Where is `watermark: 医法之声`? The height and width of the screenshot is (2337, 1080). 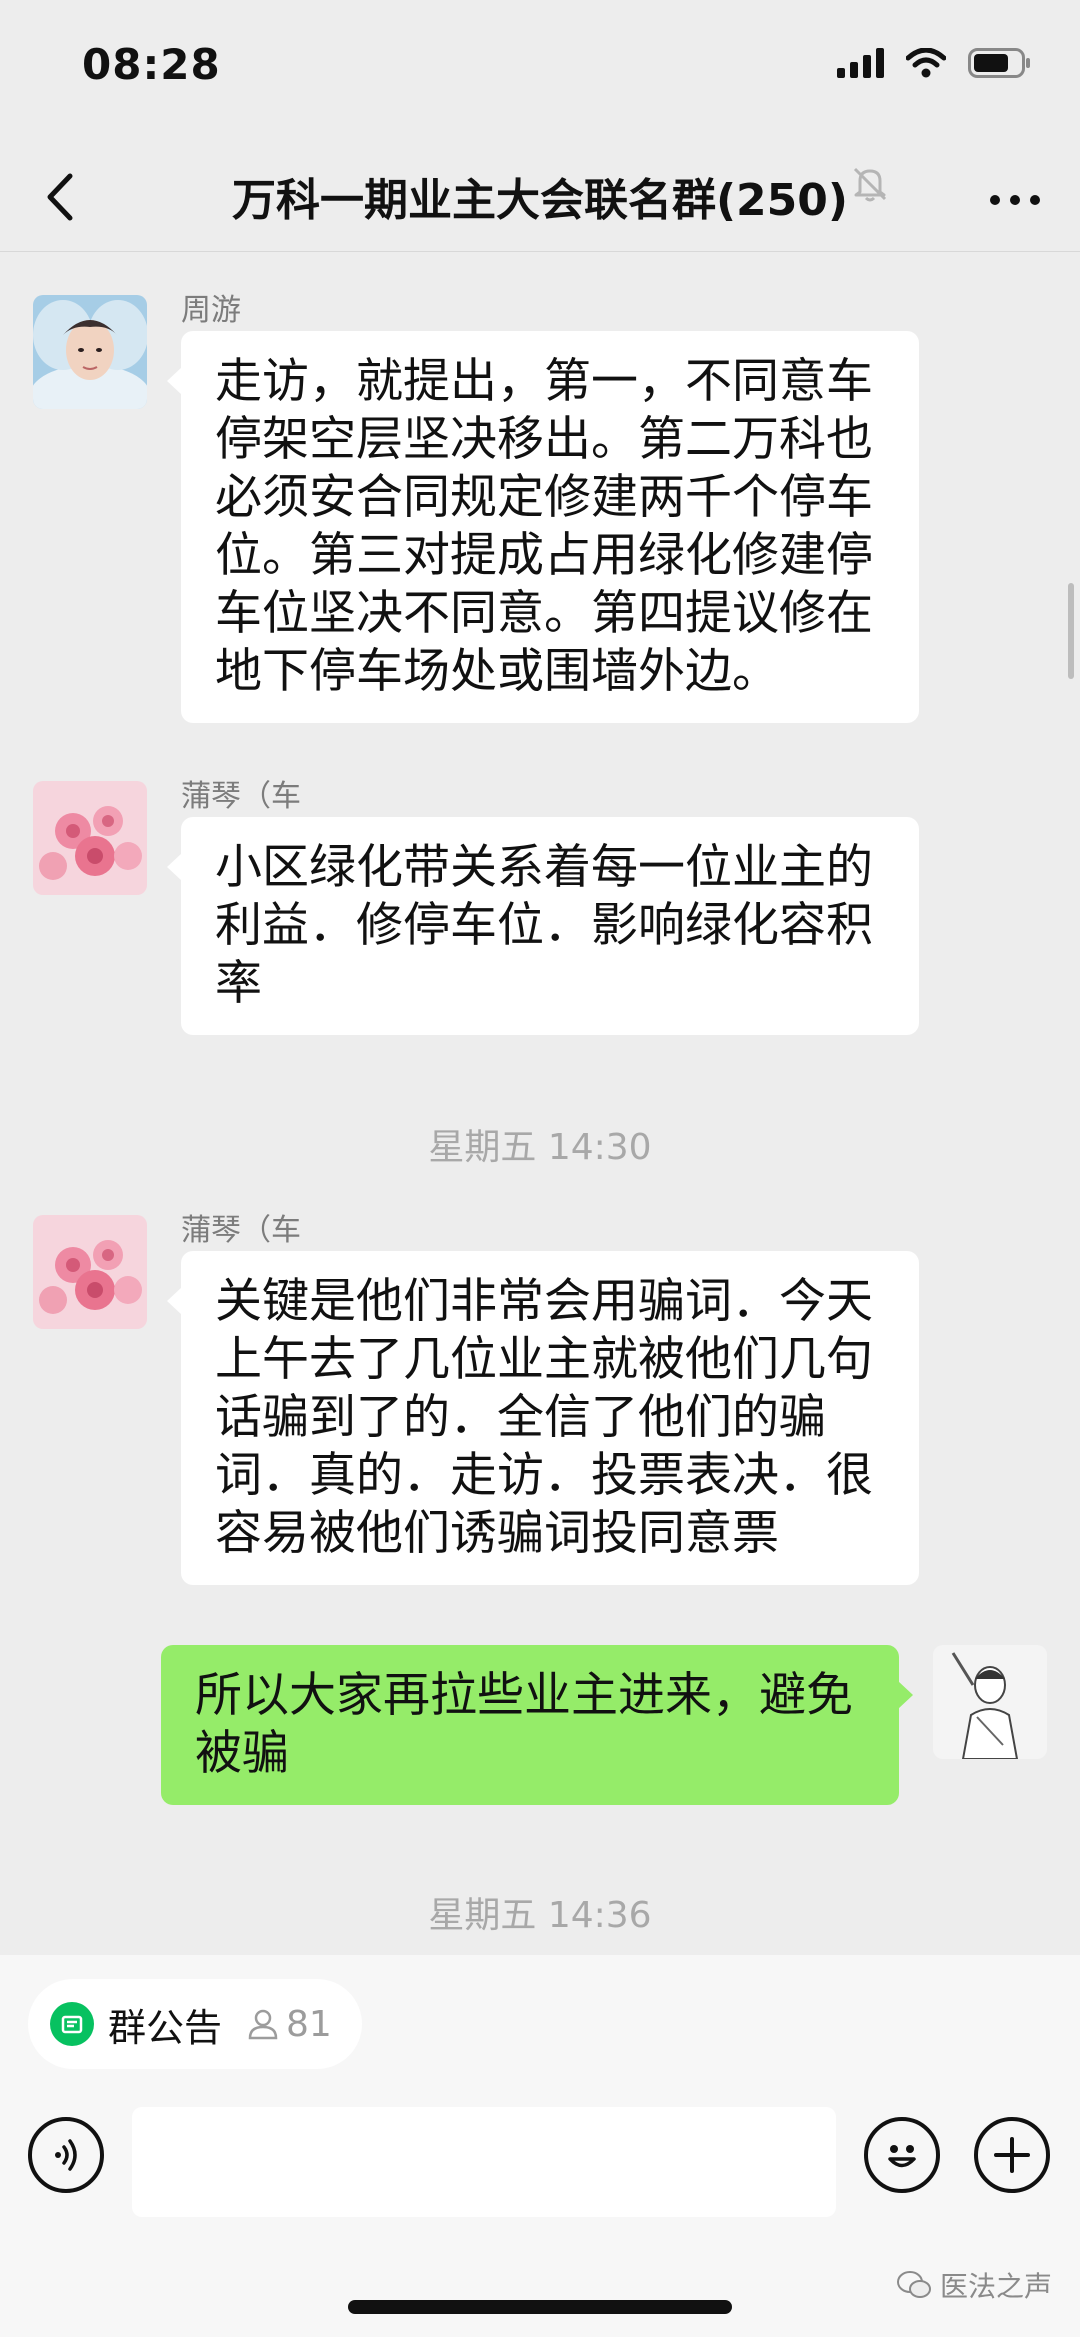 watermark: 医法之声 is located at coordinates (974, 2285).